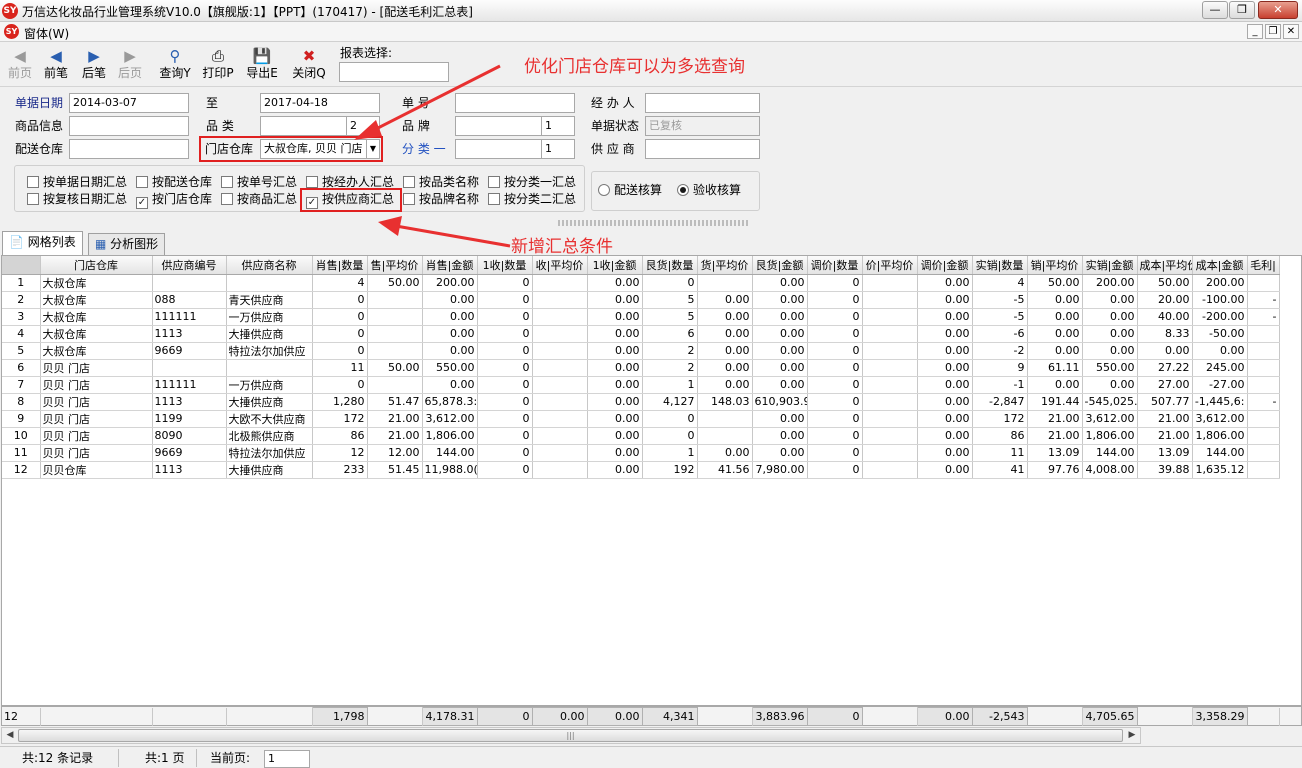 This screenshot has height=768, width=1302. Describe the element at coordinates (999, 716) in the screenshot. I see `footer-cell: -2,543` at that location.